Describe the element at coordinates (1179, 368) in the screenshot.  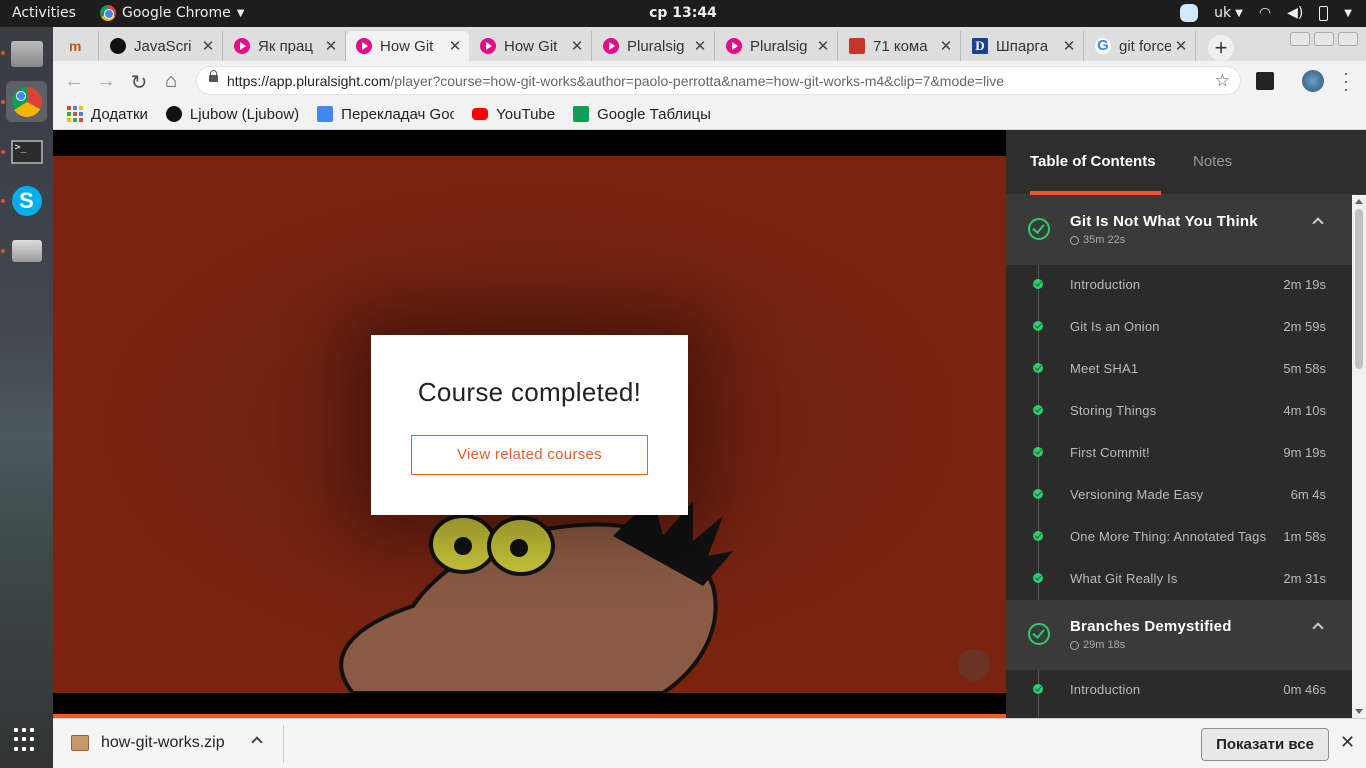
I see `clip-item: Meet SHA1 5m 58s` at that location.